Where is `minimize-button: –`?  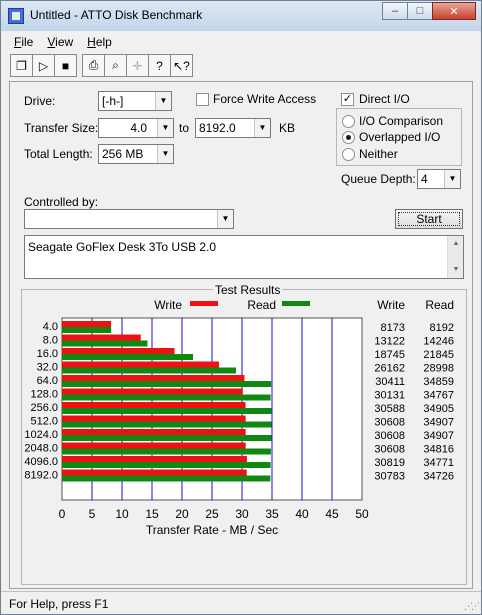
minimize-button: – is located at coordinates (395, 11).